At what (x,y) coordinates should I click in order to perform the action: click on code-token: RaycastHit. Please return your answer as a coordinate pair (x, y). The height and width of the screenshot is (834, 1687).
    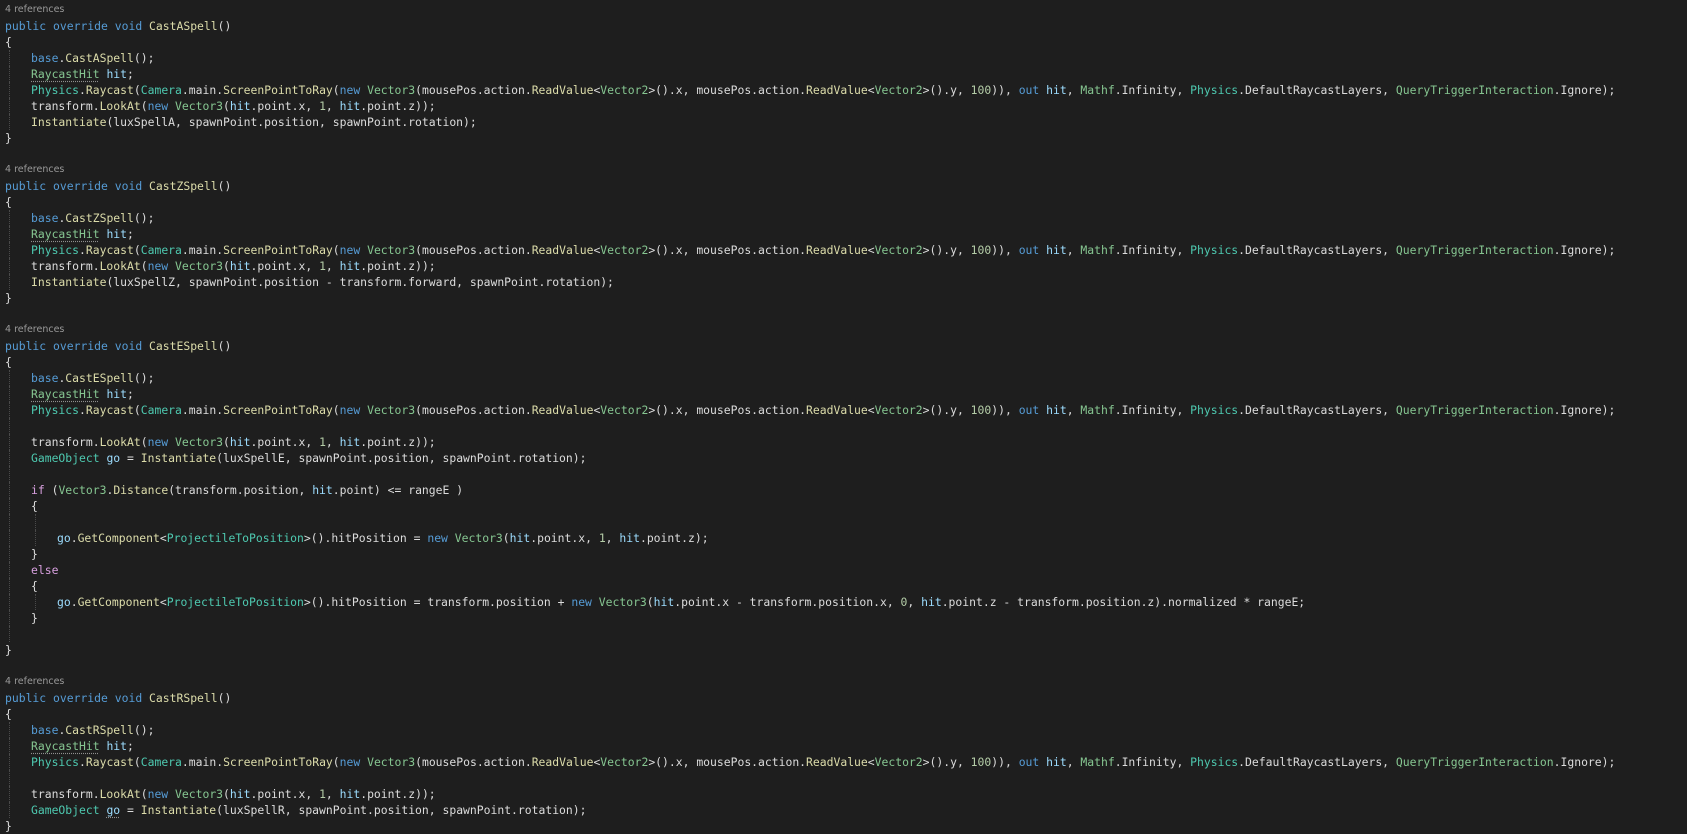
    Looking at the image, I should click on (65, 74).